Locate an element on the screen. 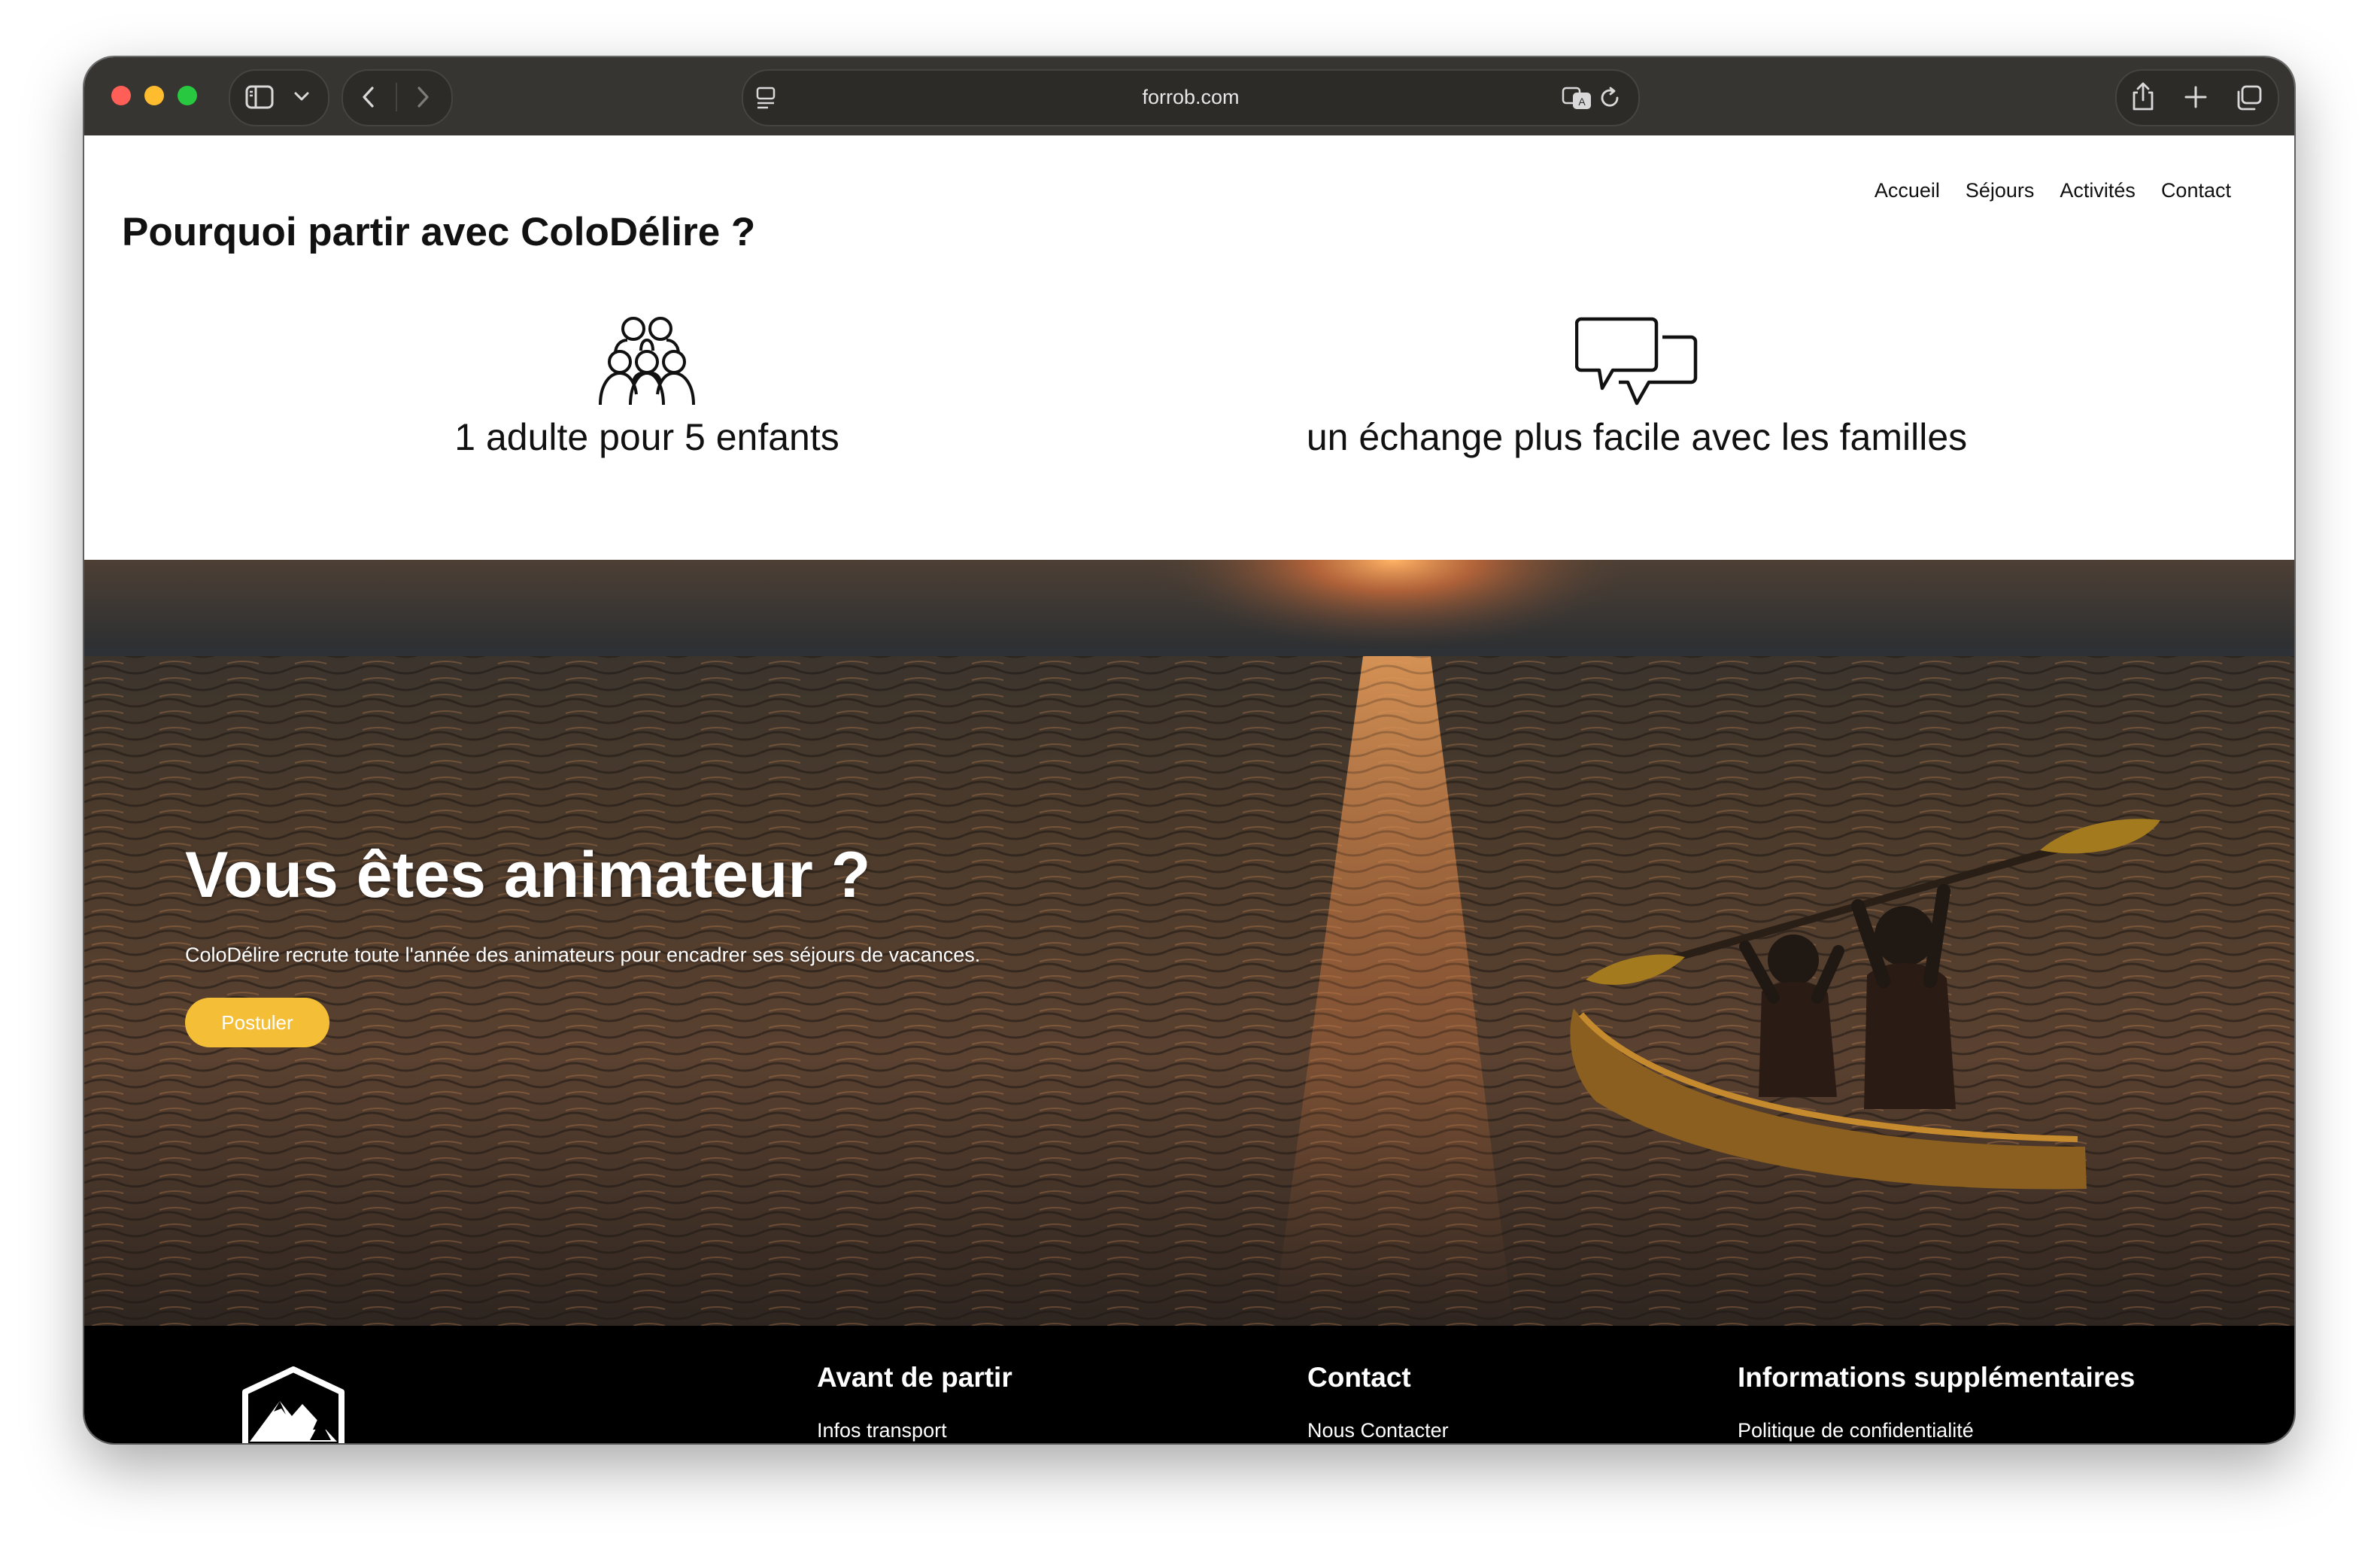 This screenshot has height=1556, width=2380. footer-link-transport: Infos transport is located at coordinates (914, 1430).